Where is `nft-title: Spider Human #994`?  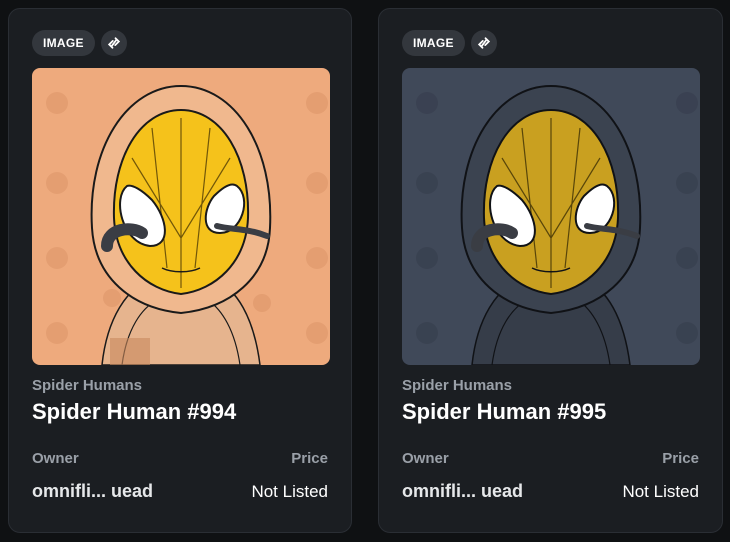
nft-title: Spider Human #994 is located at coordinates (134, 412).